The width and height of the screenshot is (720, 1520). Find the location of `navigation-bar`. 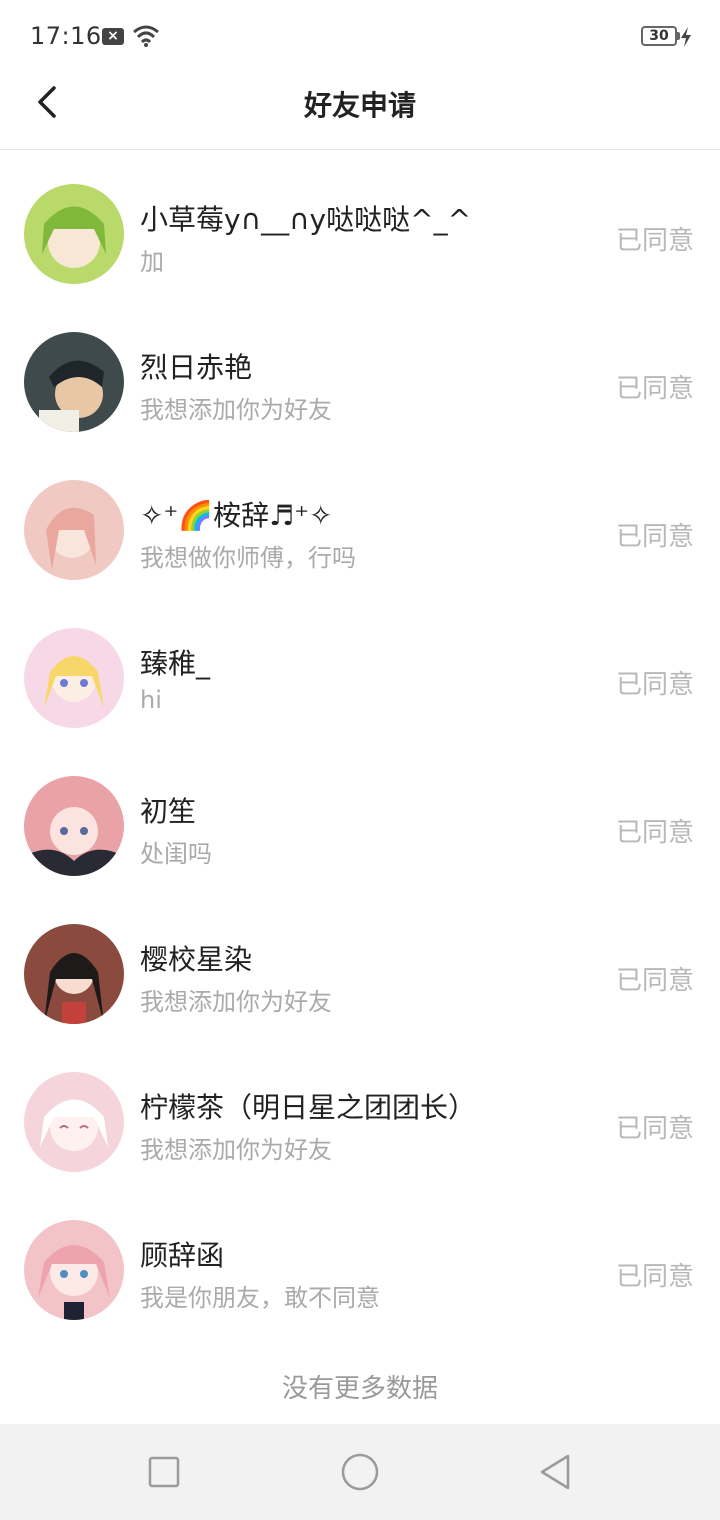

navigation-bar is located at coordinates (360, 1472).